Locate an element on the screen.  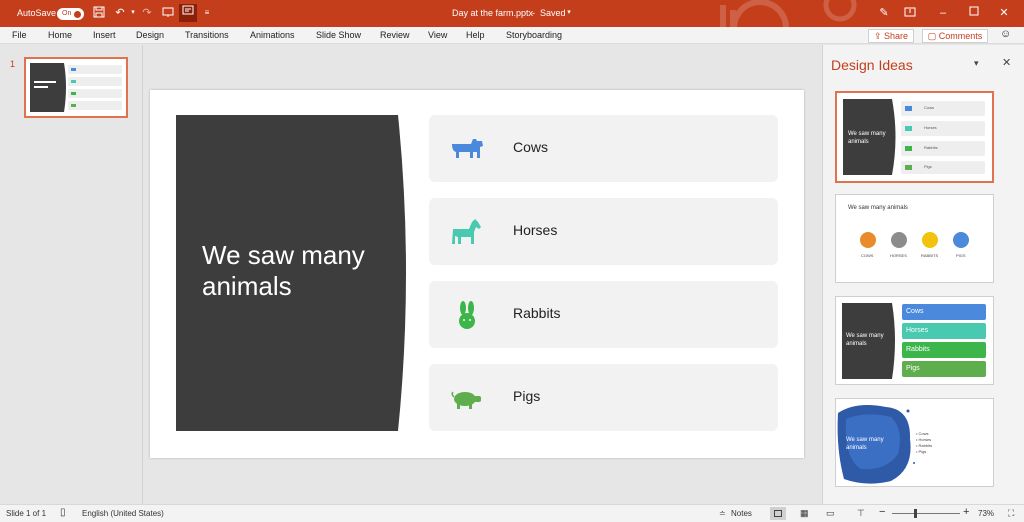
tab-storyboarding: Storyboarding is located at coordinates (534, 35).